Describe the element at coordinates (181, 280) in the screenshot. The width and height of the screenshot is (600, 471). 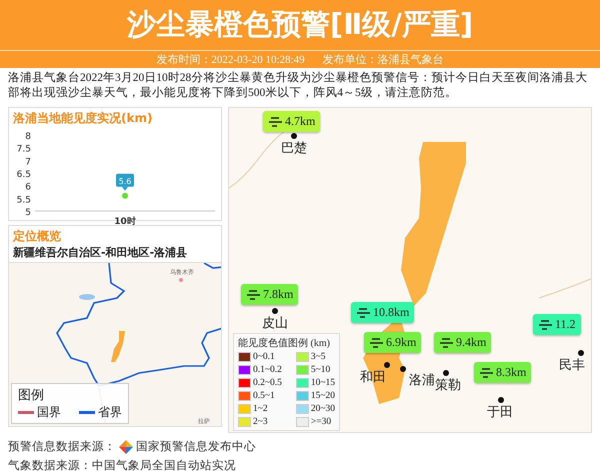
I see `city-dot` at that location.